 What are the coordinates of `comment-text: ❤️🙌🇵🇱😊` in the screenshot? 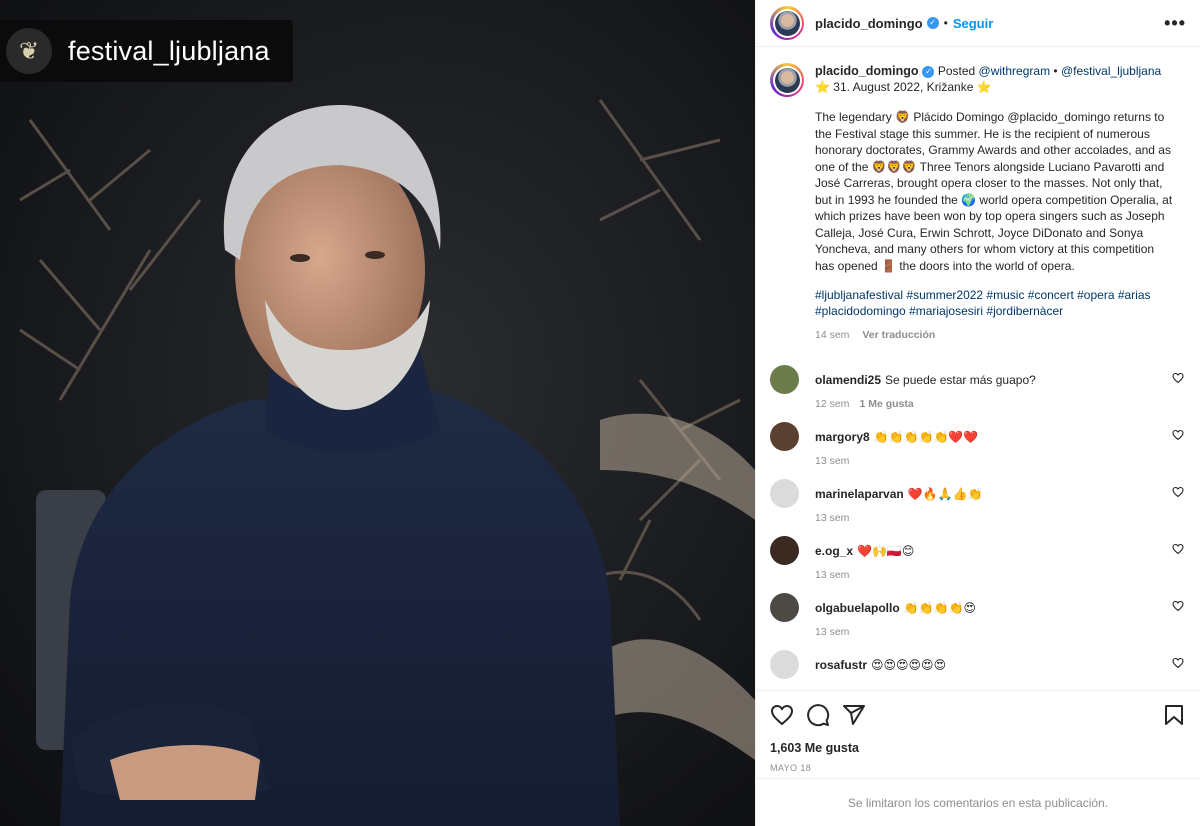 It's located at (886, 551).